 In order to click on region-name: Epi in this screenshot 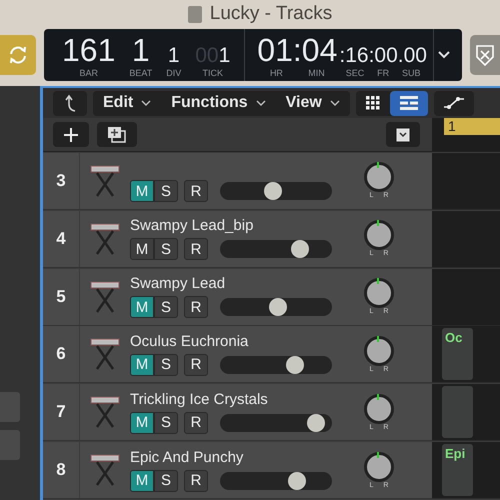, I will do `click(455, 454)`.